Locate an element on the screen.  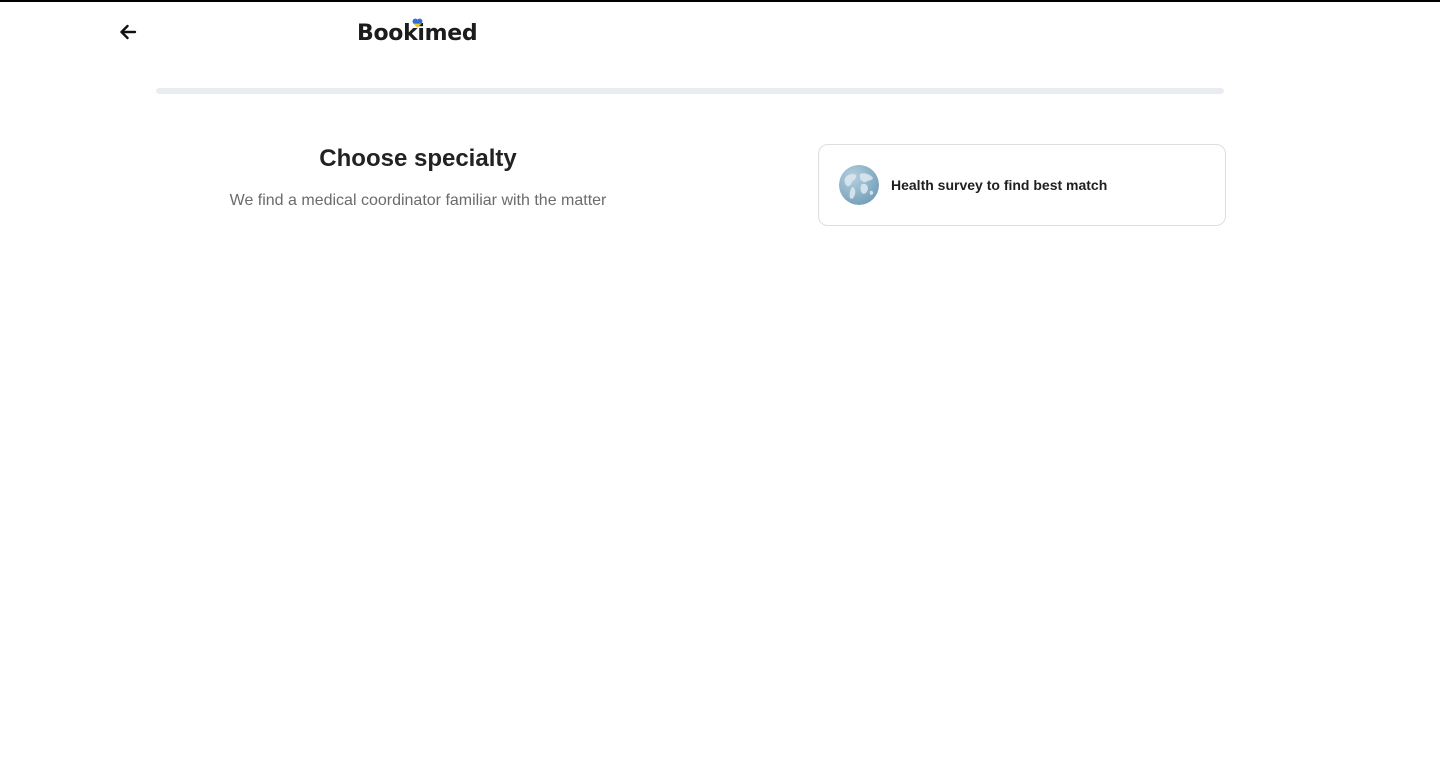
survey-card-label: Health survey to find best match is located at coordinates (999, 185).